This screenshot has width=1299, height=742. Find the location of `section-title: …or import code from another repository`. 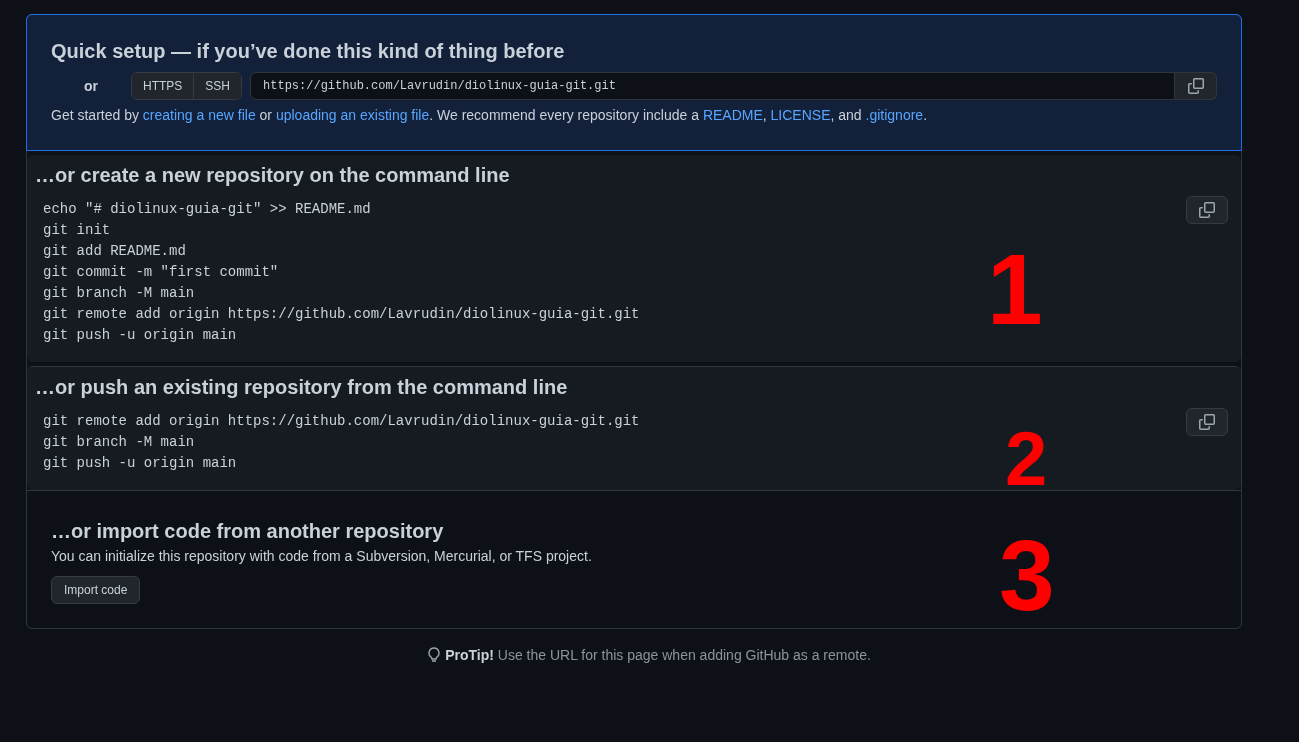

section-title: …or import code from another repository is located at coordinates (248, 531).